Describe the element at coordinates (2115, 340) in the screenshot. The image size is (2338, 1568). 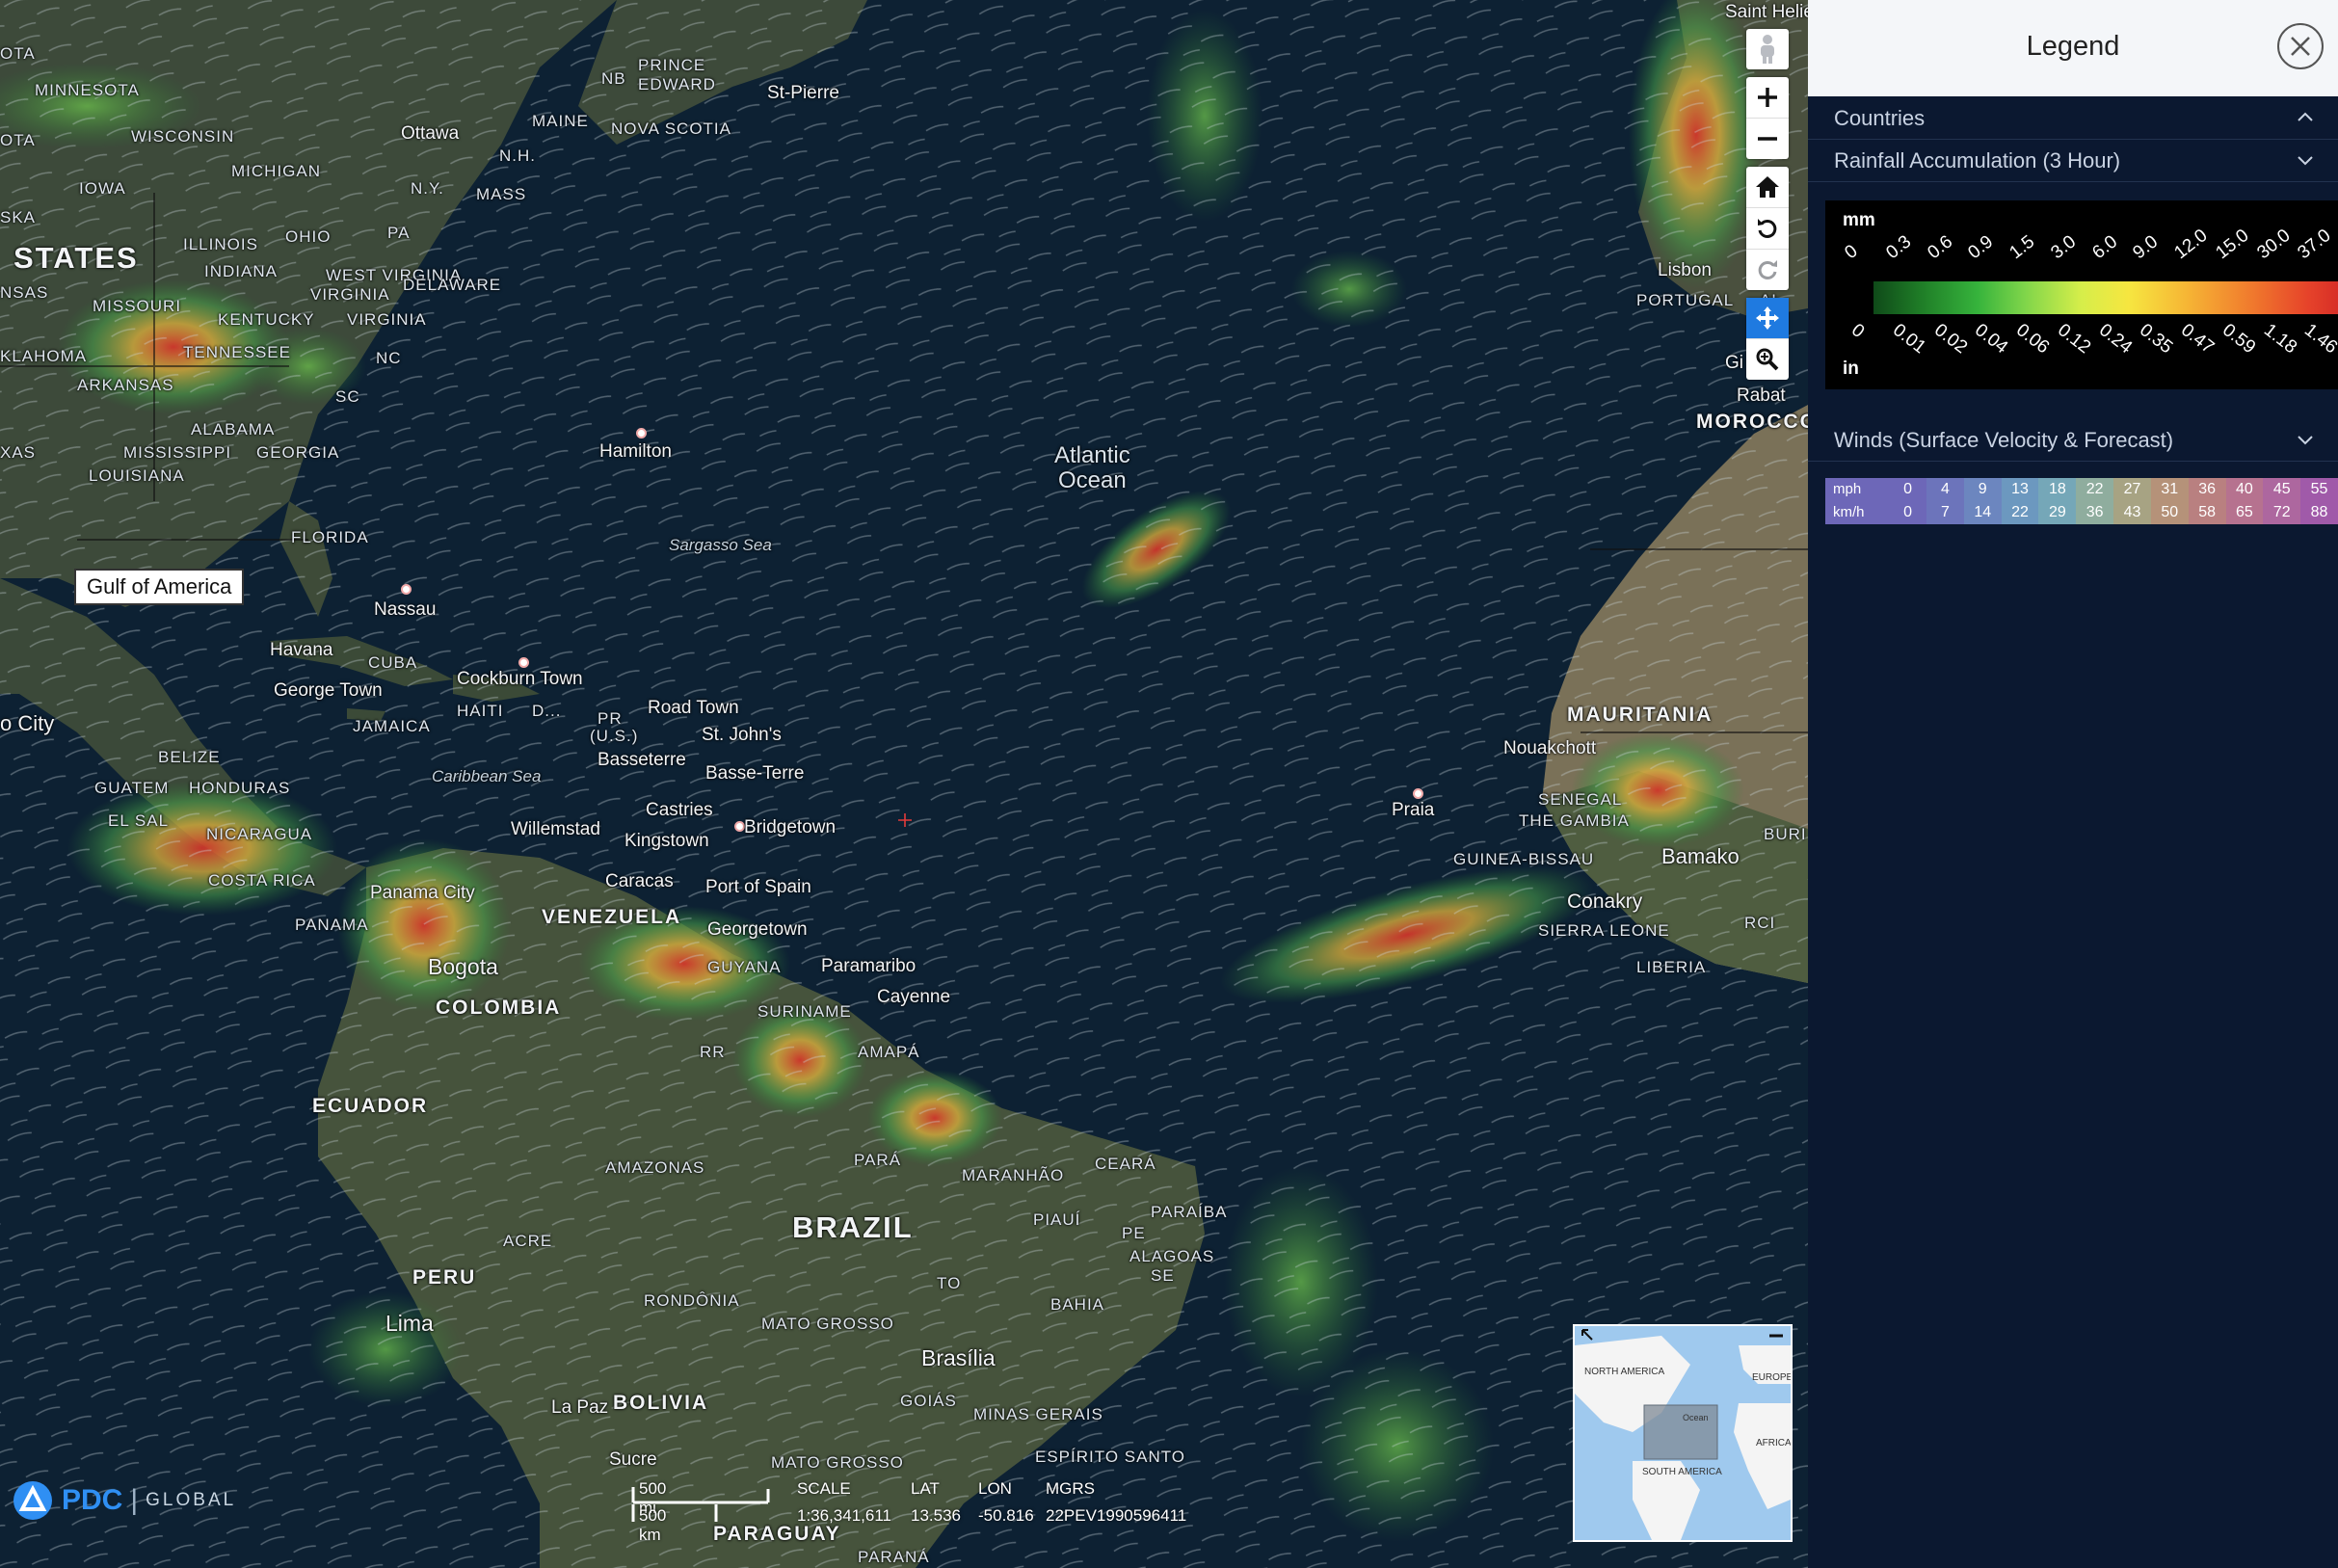
I see `rainfall-in-tick: 0.24` at that location.